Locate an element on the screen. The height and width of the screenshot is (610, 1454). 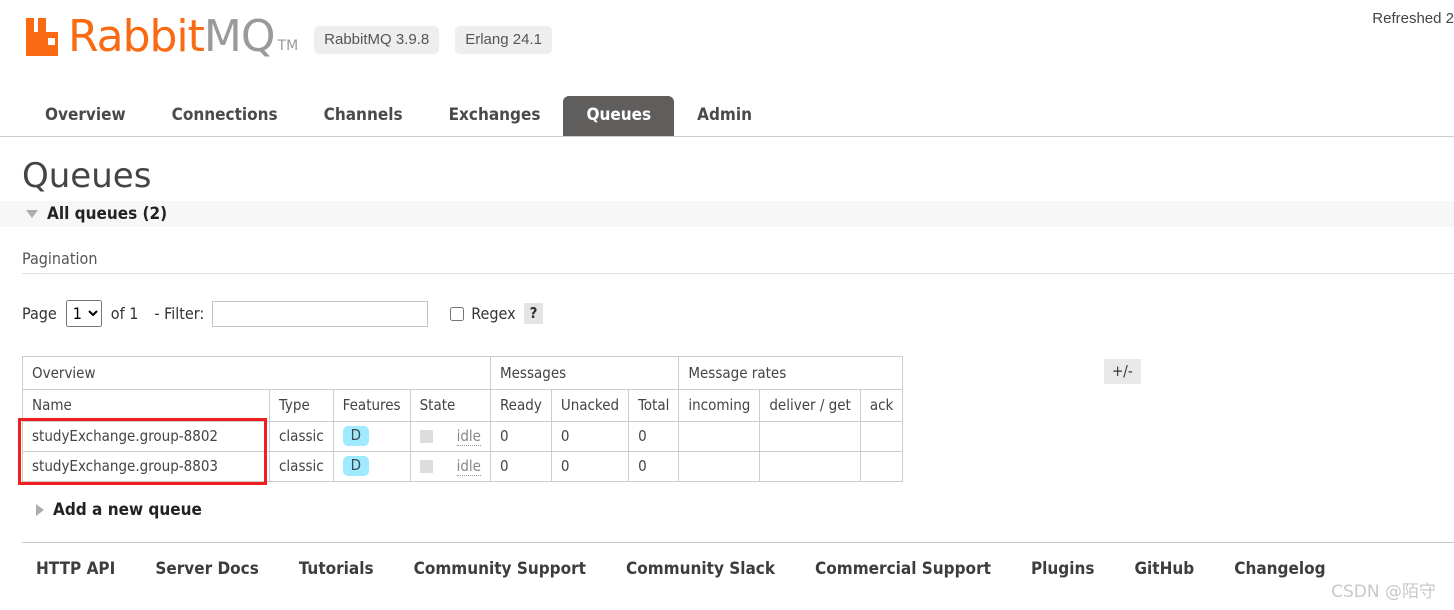
logo-word-rabbit: Rabbit is located at coordinates (136, 36).